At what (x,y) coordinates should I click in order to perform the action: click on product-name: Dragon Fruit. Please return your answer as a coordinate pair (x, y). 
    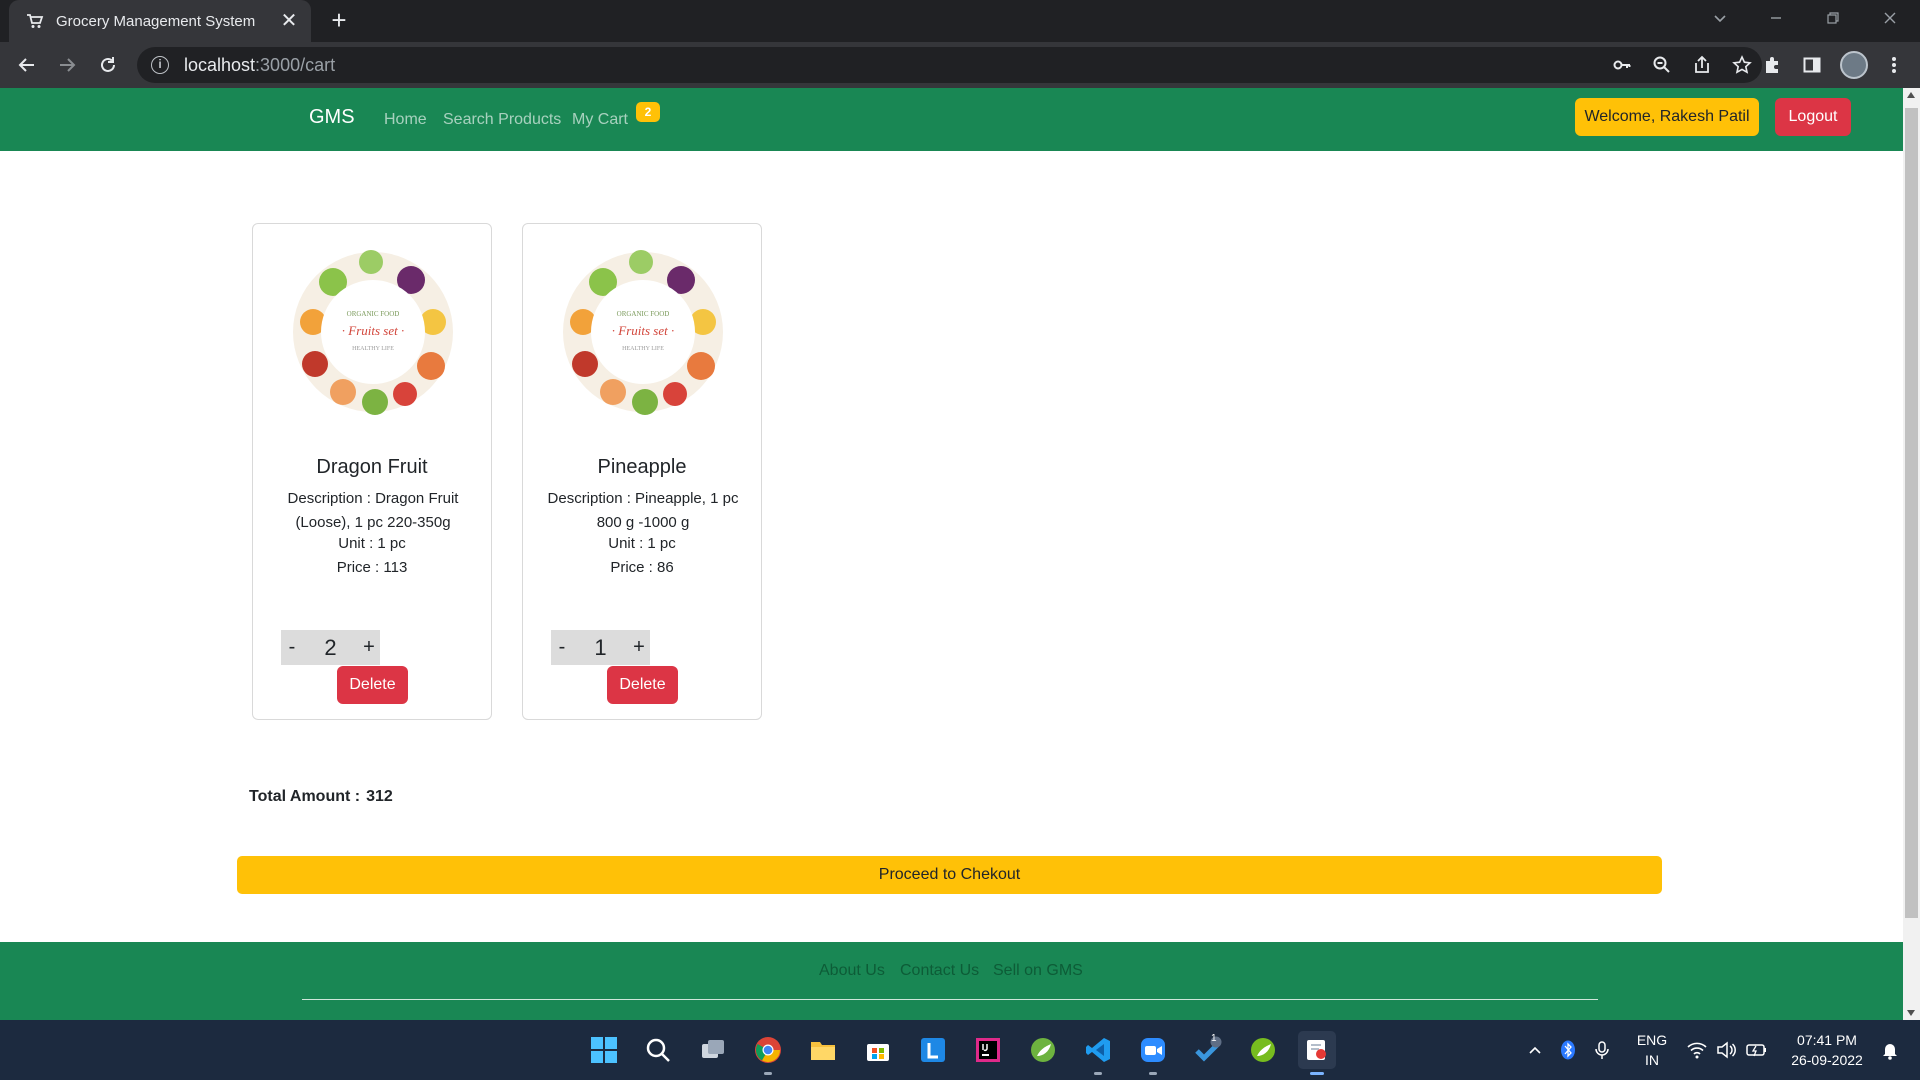
    Looking at the image, I should click on (372, 467).